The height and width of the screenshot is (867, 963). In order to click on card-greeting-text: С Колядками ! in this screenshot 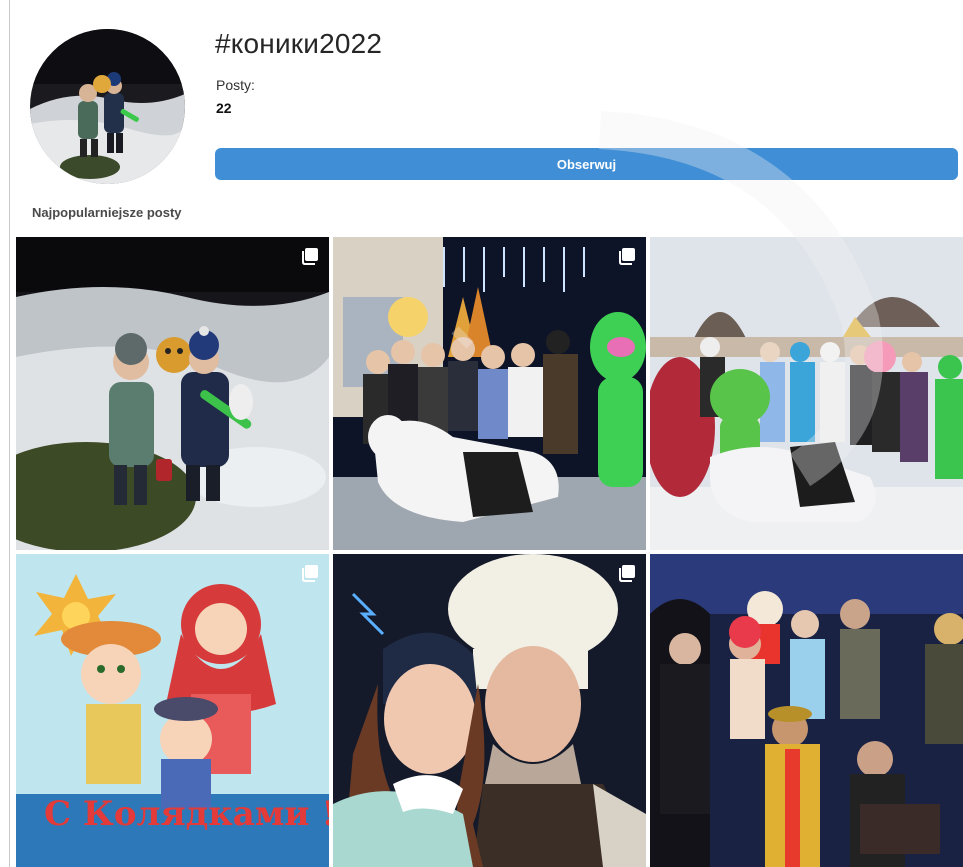, I will do `click(186, 814)`.